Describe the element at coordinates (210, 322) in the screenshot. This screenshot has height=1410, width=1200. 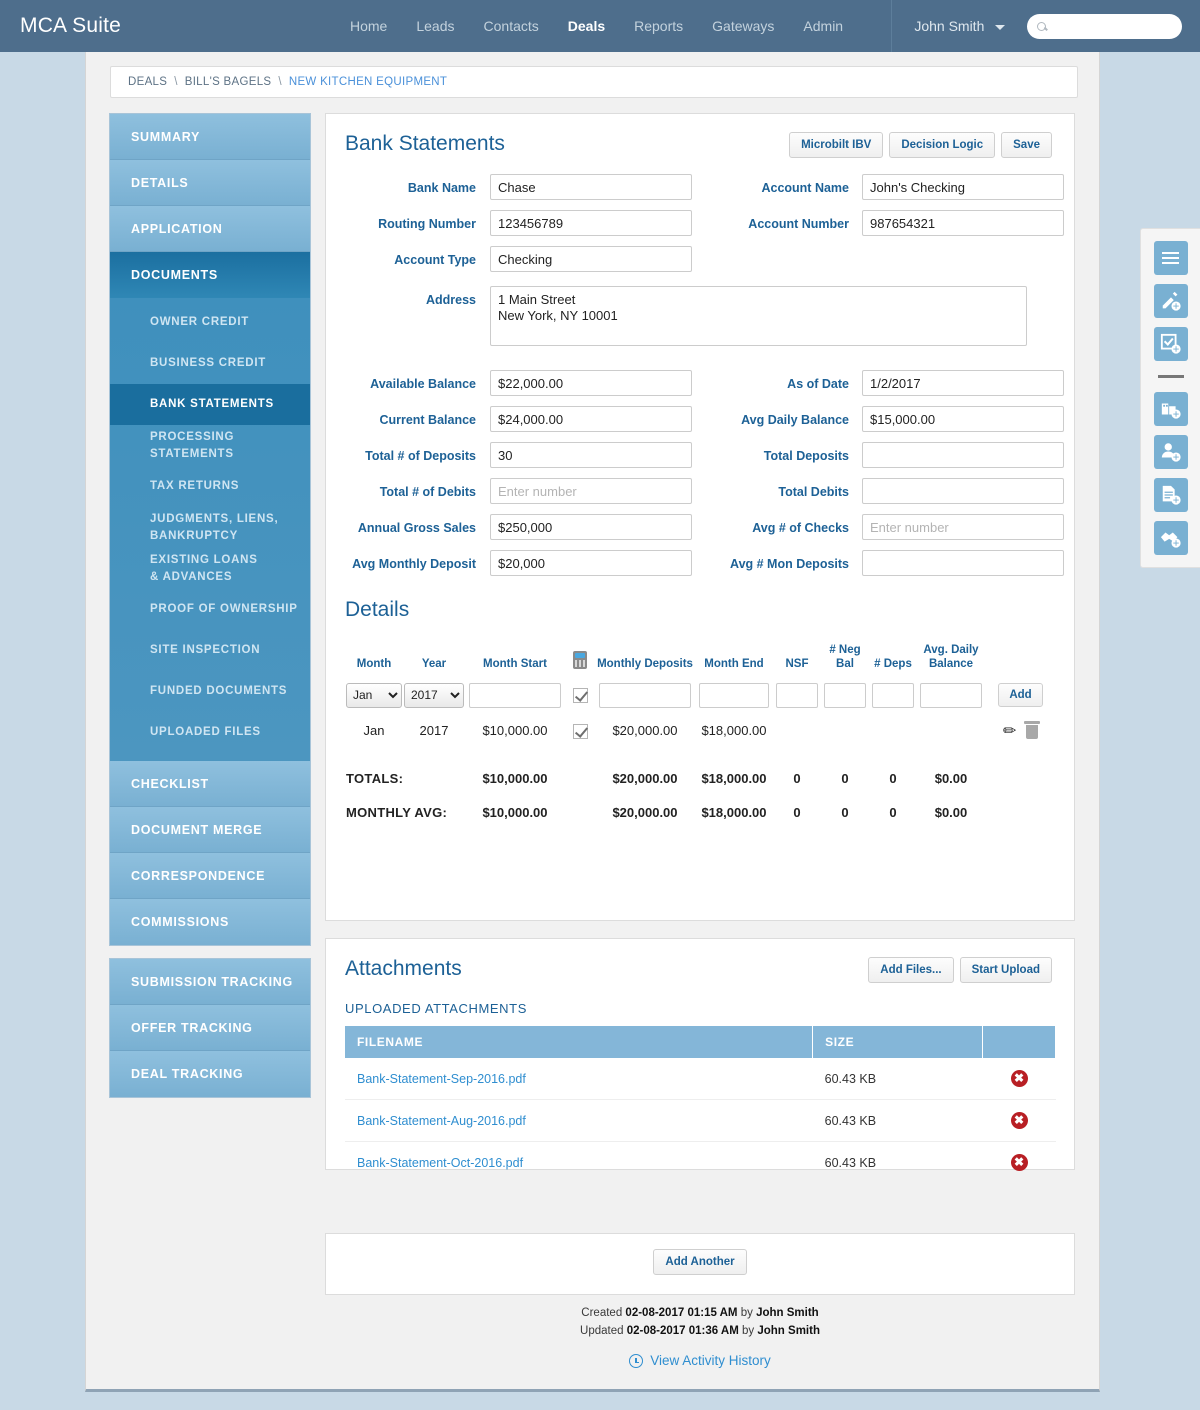
I see `sidebar-item-owner-credit: OWNER CREDIT` at that location.